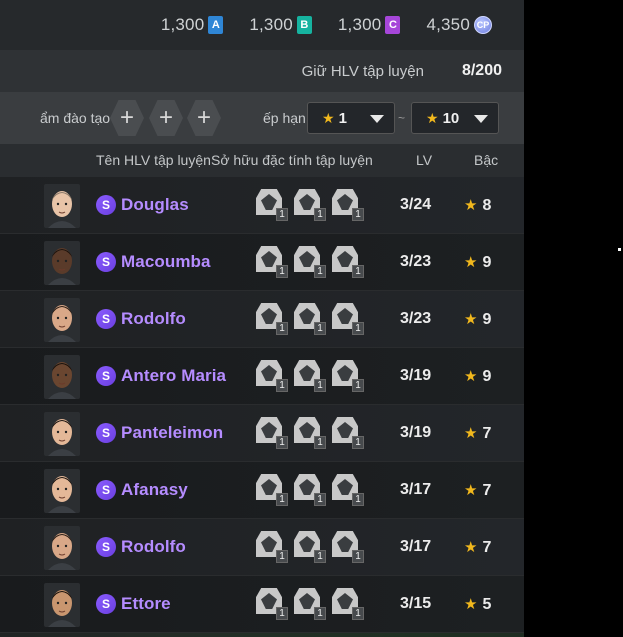 This screenshot has width=623, height=637. What do you see at coordinates (416, 261) in the screenshot?
I see `coach-level: 3/23` at bounding box center [416, 261].